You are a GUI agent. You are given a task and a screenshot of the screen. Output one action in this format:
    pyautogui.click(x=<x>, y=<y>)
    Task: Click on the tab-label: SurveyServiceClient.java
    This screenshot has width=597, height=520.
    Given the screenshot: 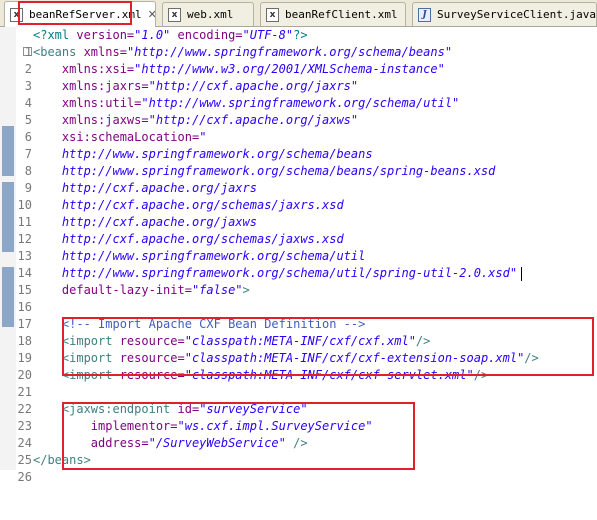 What is the action you would take?
    pyautogui.click(x=516, y=14)
    